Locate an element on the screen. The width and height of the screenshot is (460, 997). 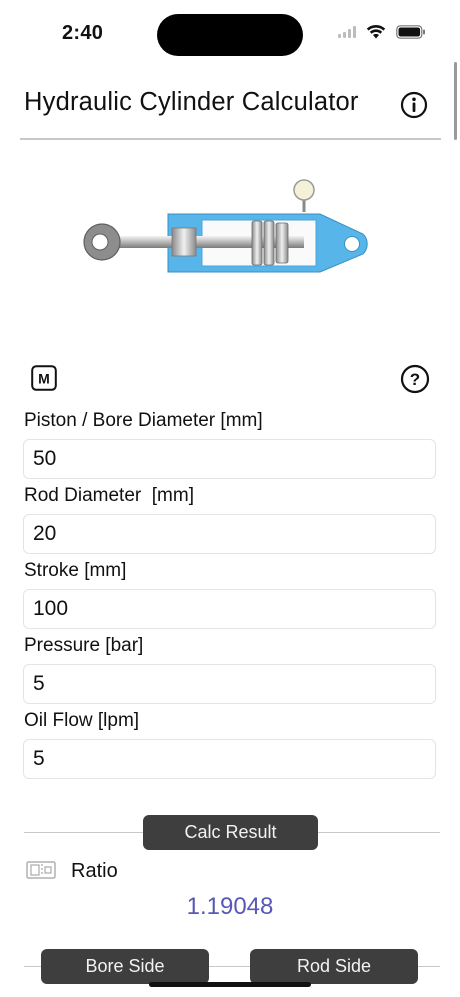
info-icon is located at coordinates (414, 105).